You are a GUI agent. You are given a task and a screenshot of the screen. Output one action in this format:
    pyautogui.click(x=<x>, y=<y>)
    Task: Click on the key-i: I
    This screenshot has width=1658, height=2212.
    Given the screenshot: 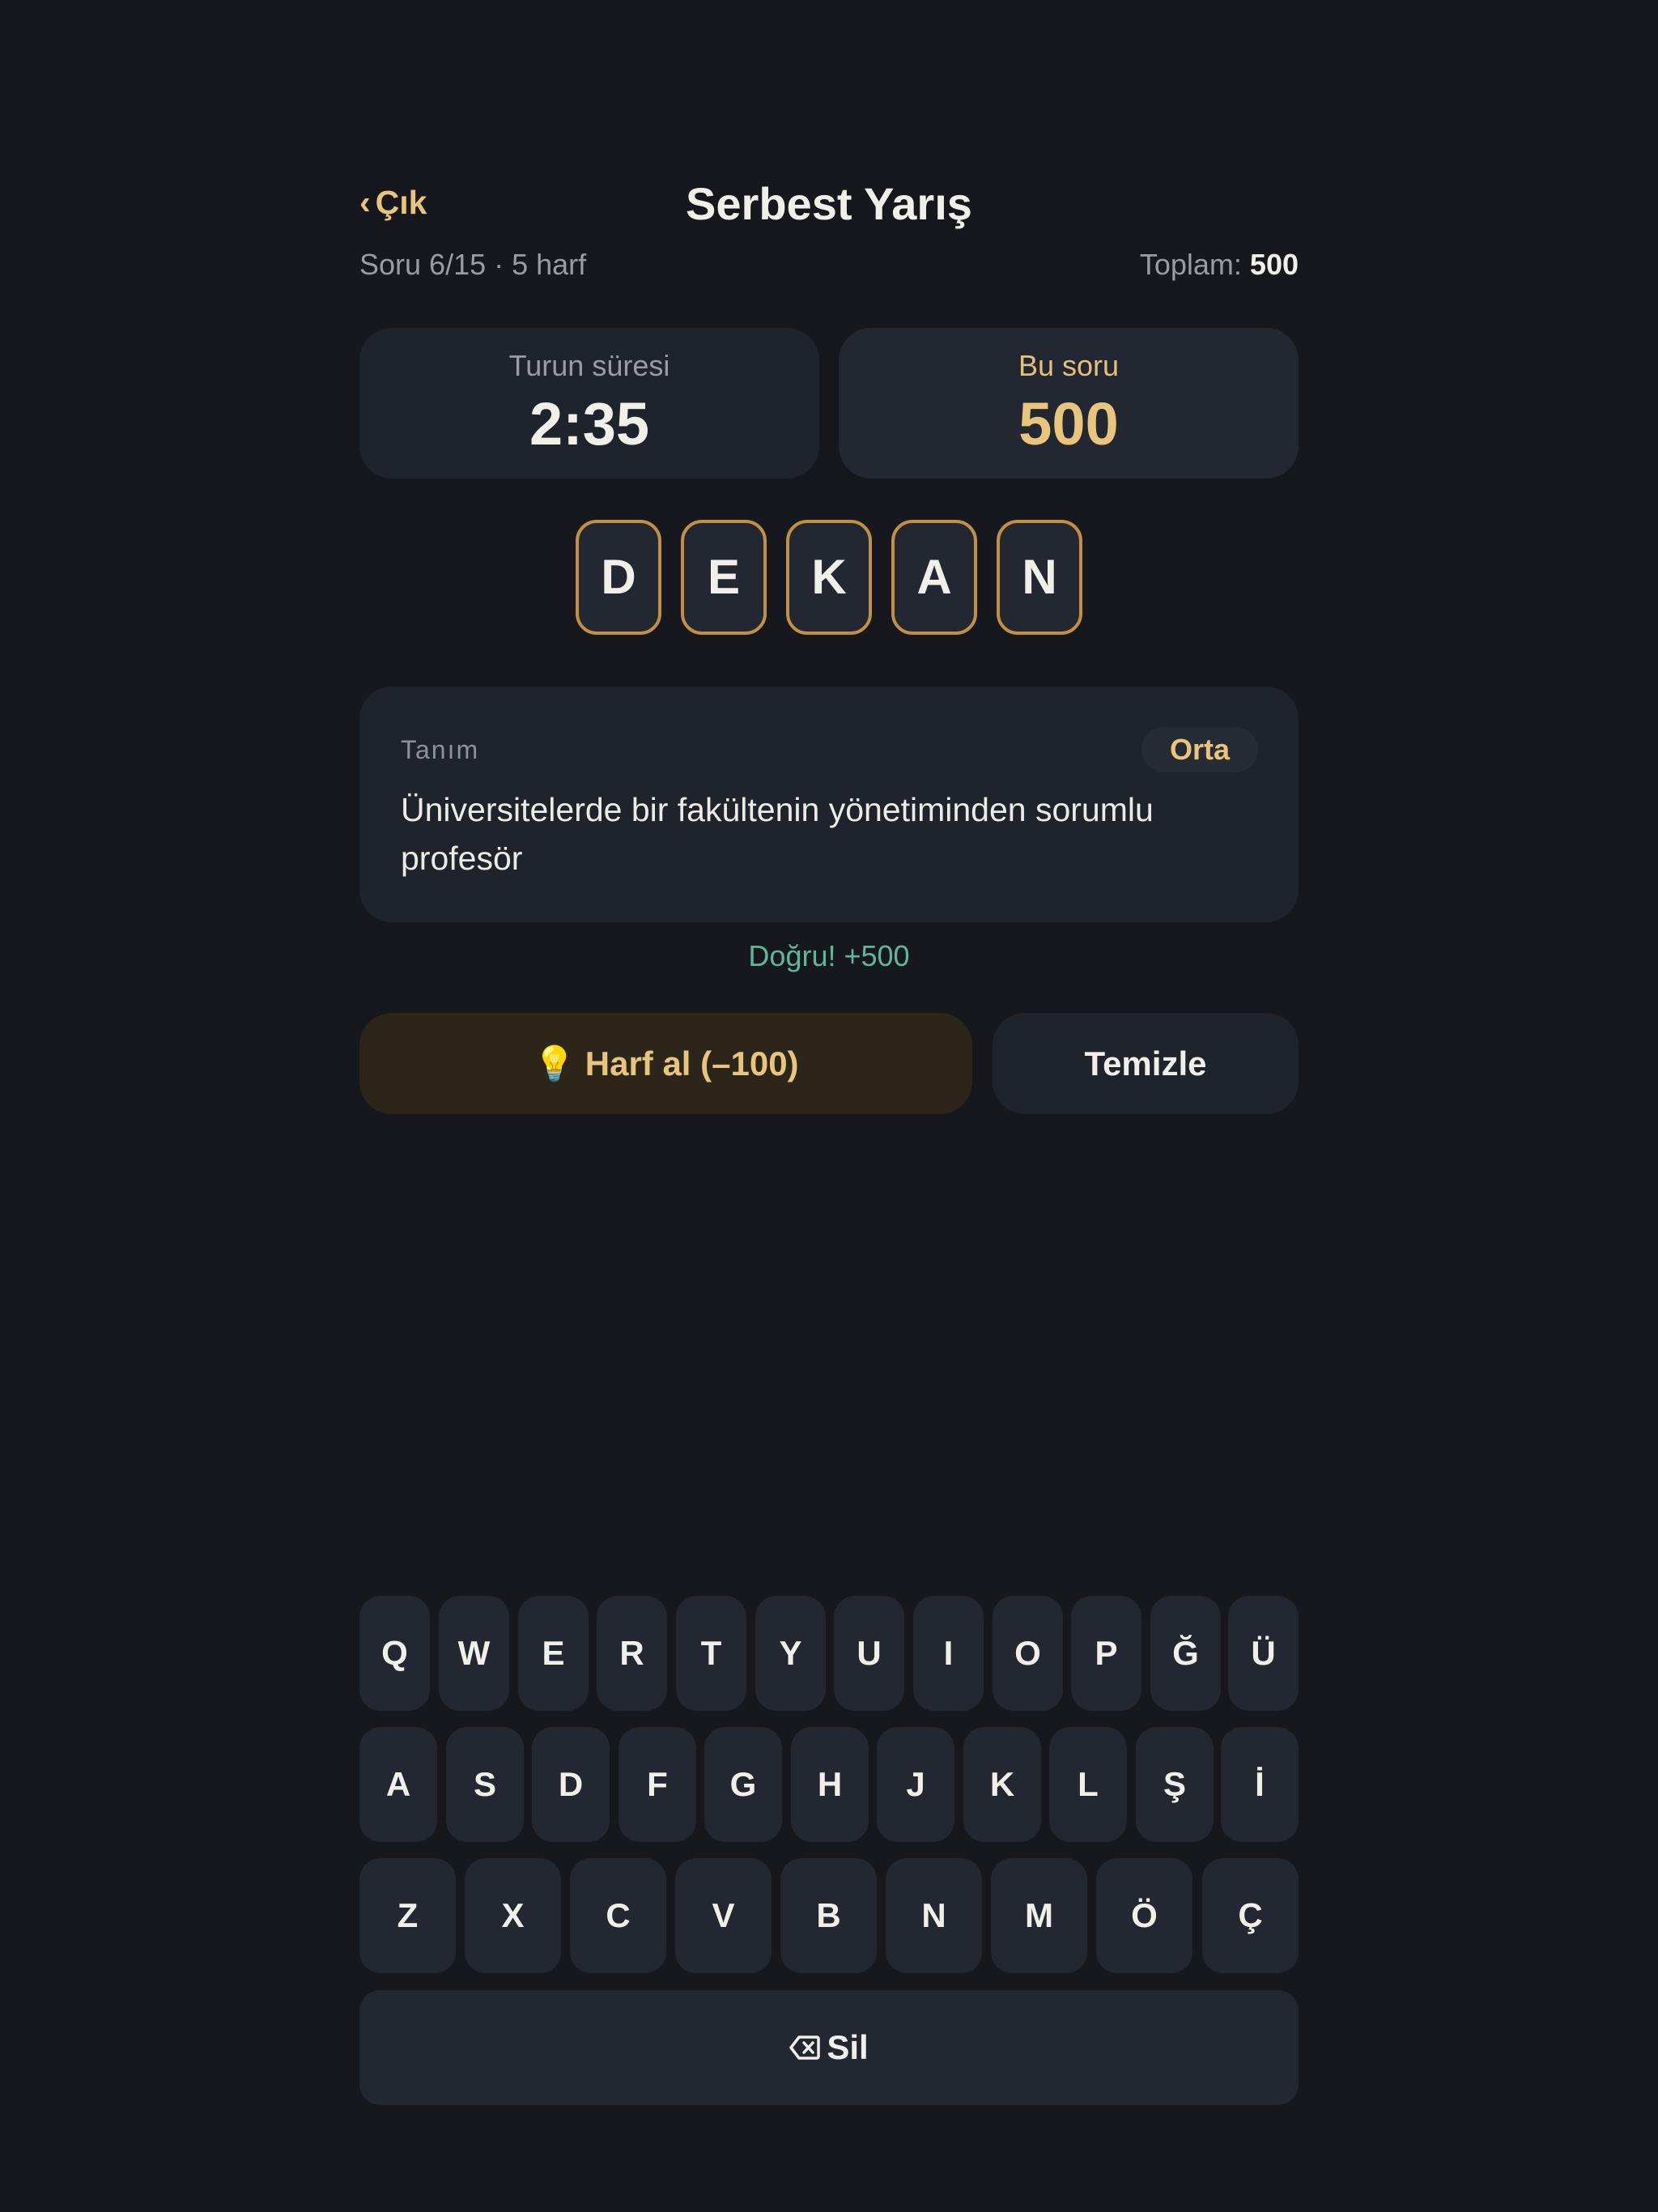 What is the action you would take?
    pyautogui.click(x=948, y=1654)
    